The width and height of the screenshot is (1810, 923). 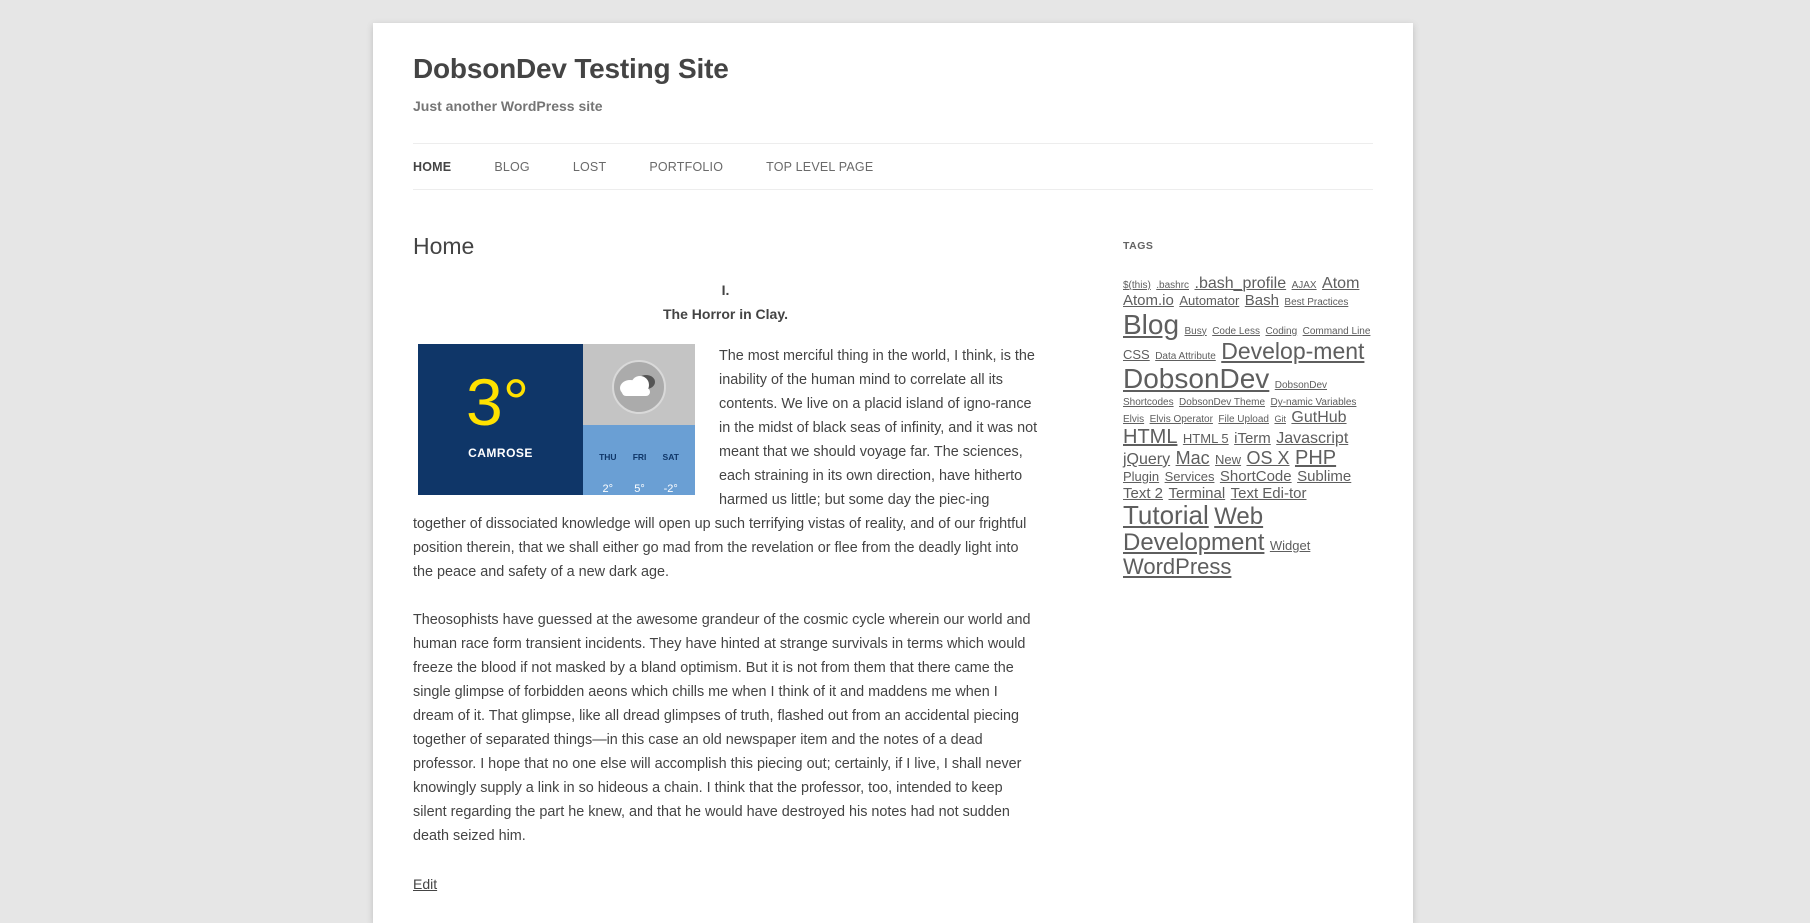 What do you see at coordinates (498, 402) in the screenshot?
I see `weather-temperature: 3°` at bounding box center [498, 402].